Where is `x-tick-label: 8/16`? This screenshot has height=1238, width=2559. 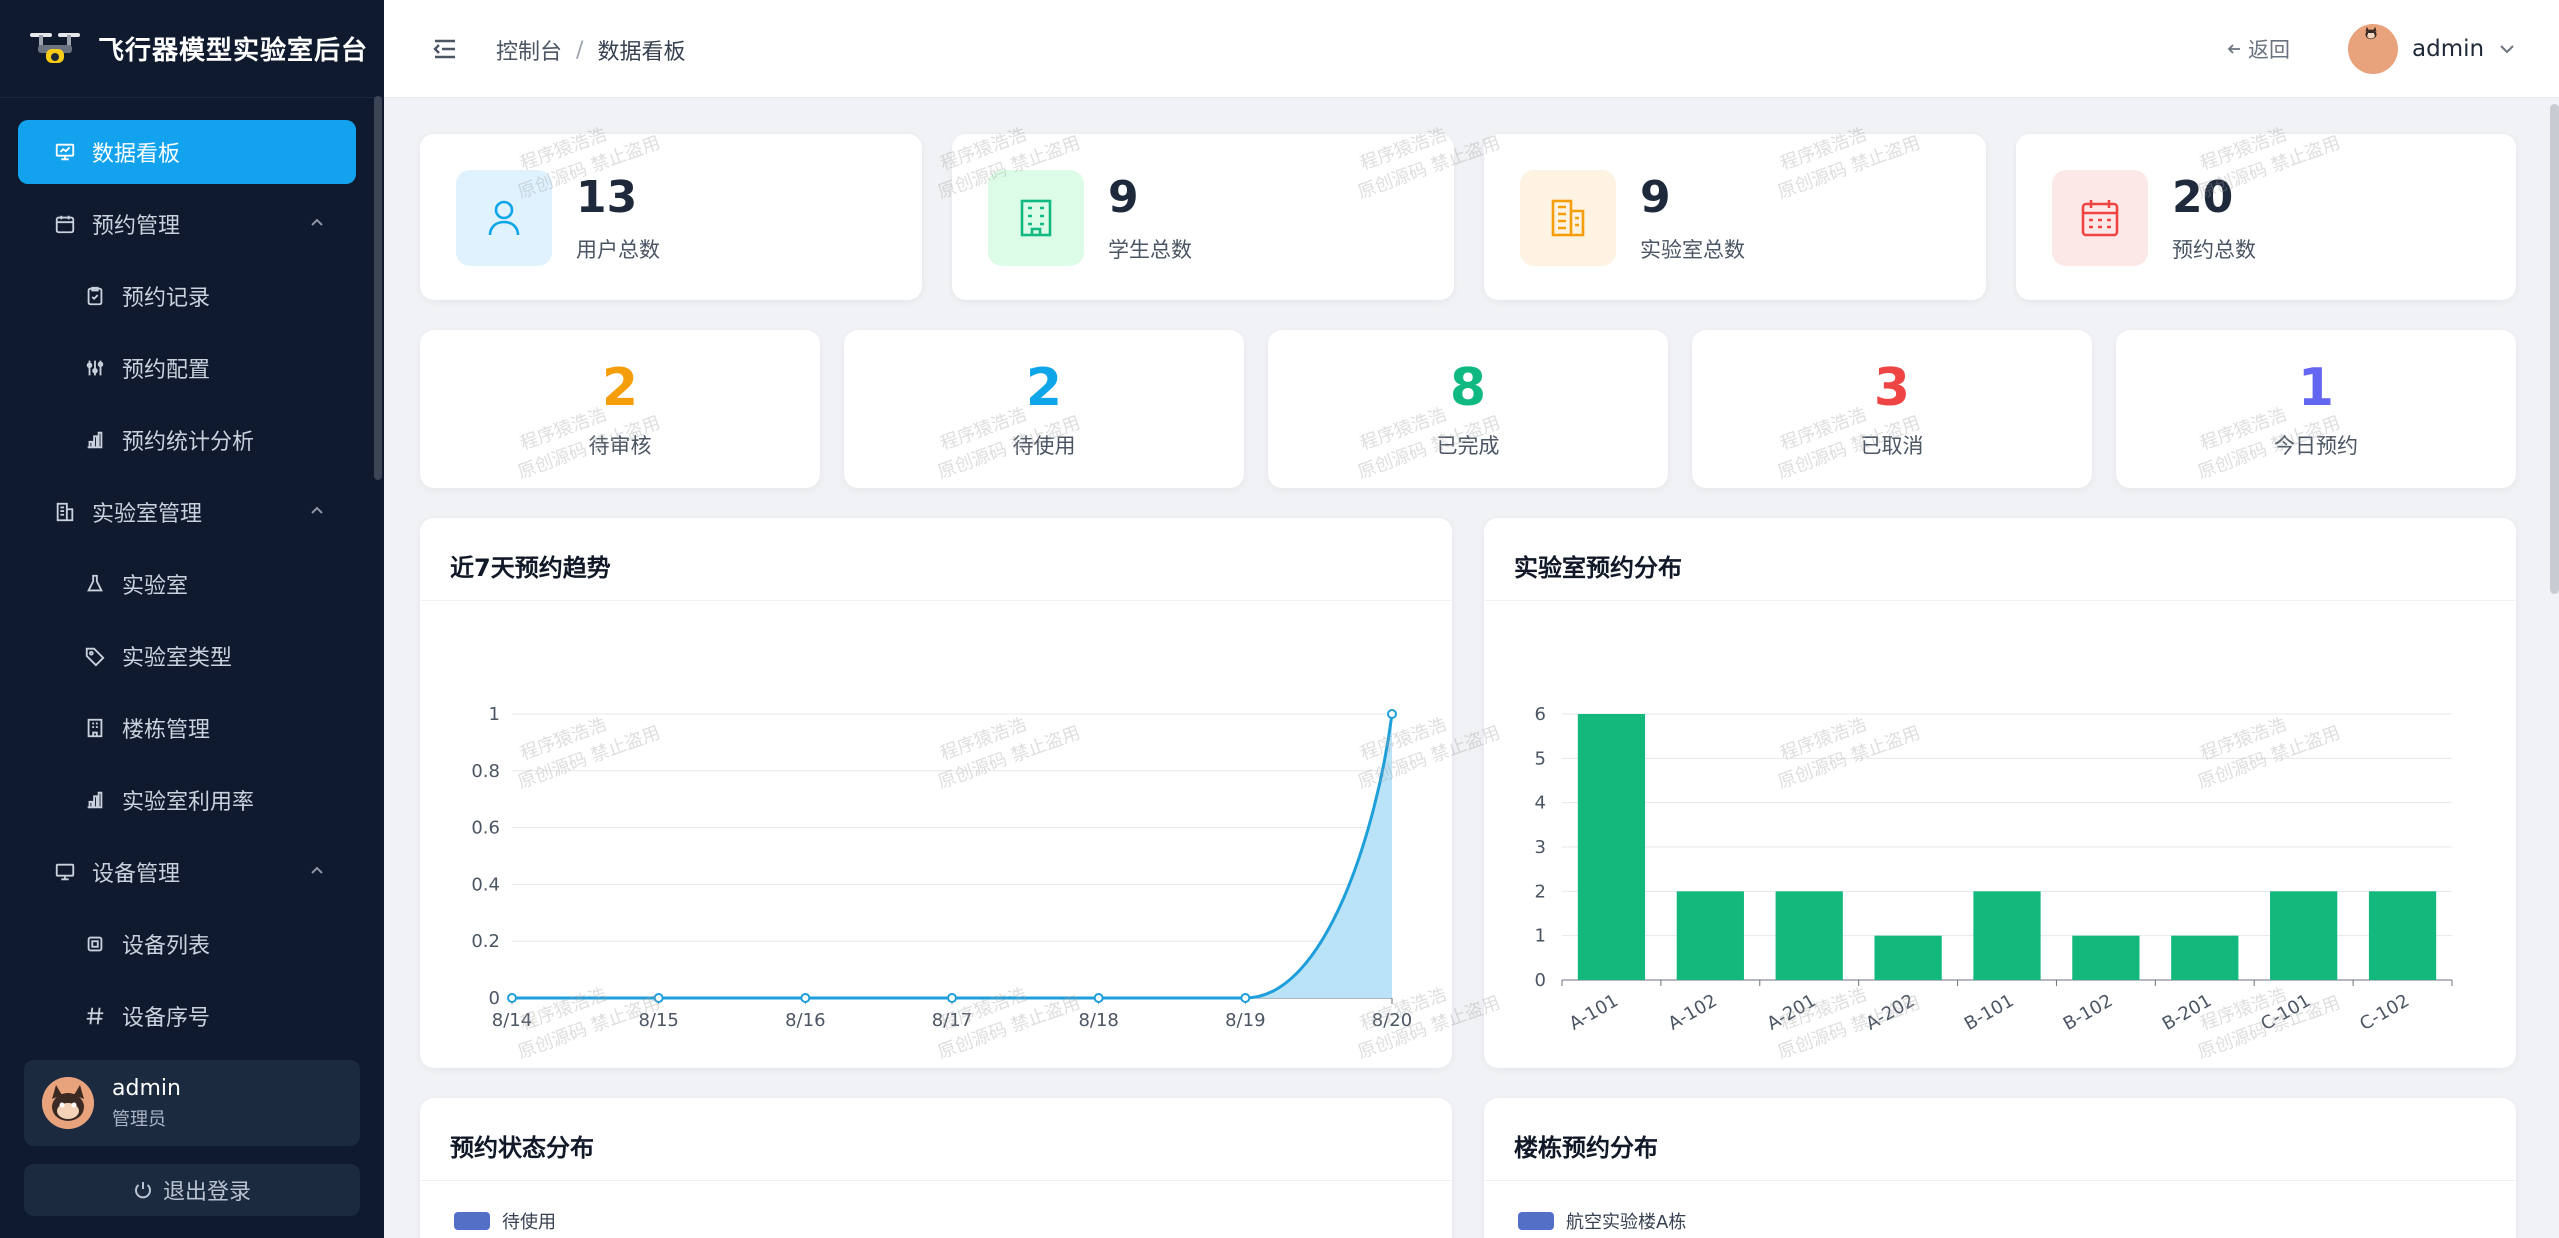 x-tick-label: 8/16 is located at coordinates (805, 1020).